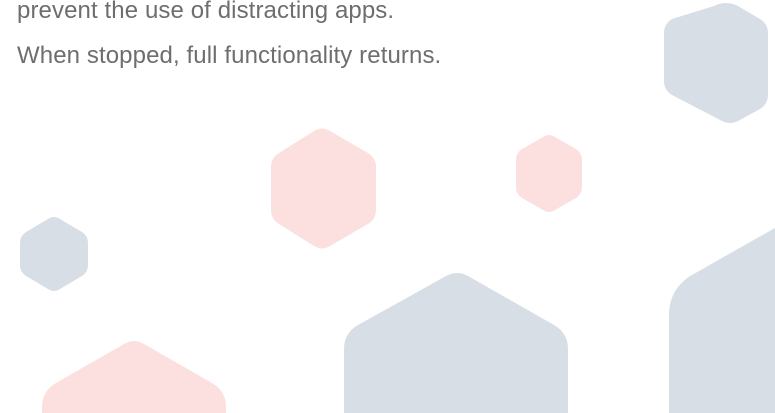  I want to click on hexagon-pink-middle, so click(323, 188).